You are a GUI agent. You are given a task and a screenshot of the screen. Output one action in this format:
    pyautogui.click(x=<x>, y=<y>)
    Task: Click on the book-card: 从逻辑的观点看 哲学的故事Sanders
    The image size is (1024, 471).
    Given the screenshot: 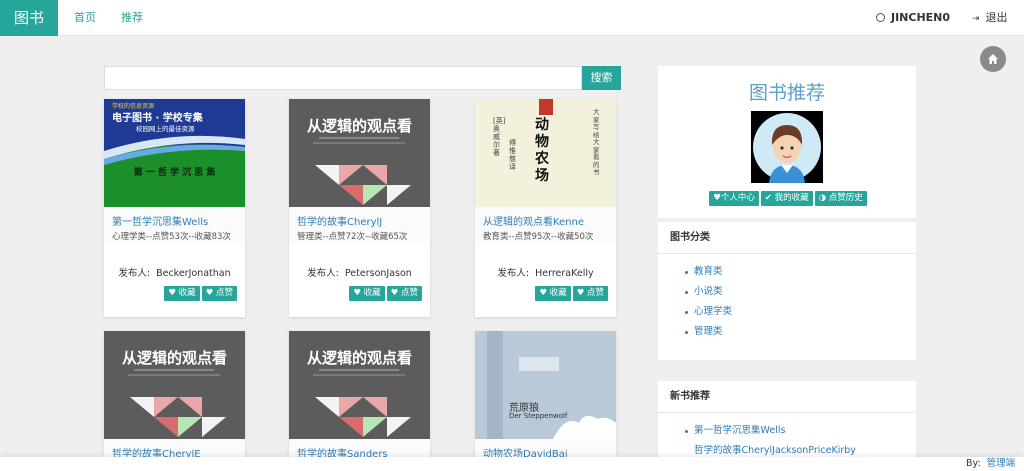 What is the action you would take?
    pyautogui.click(x=359, y=401)
    